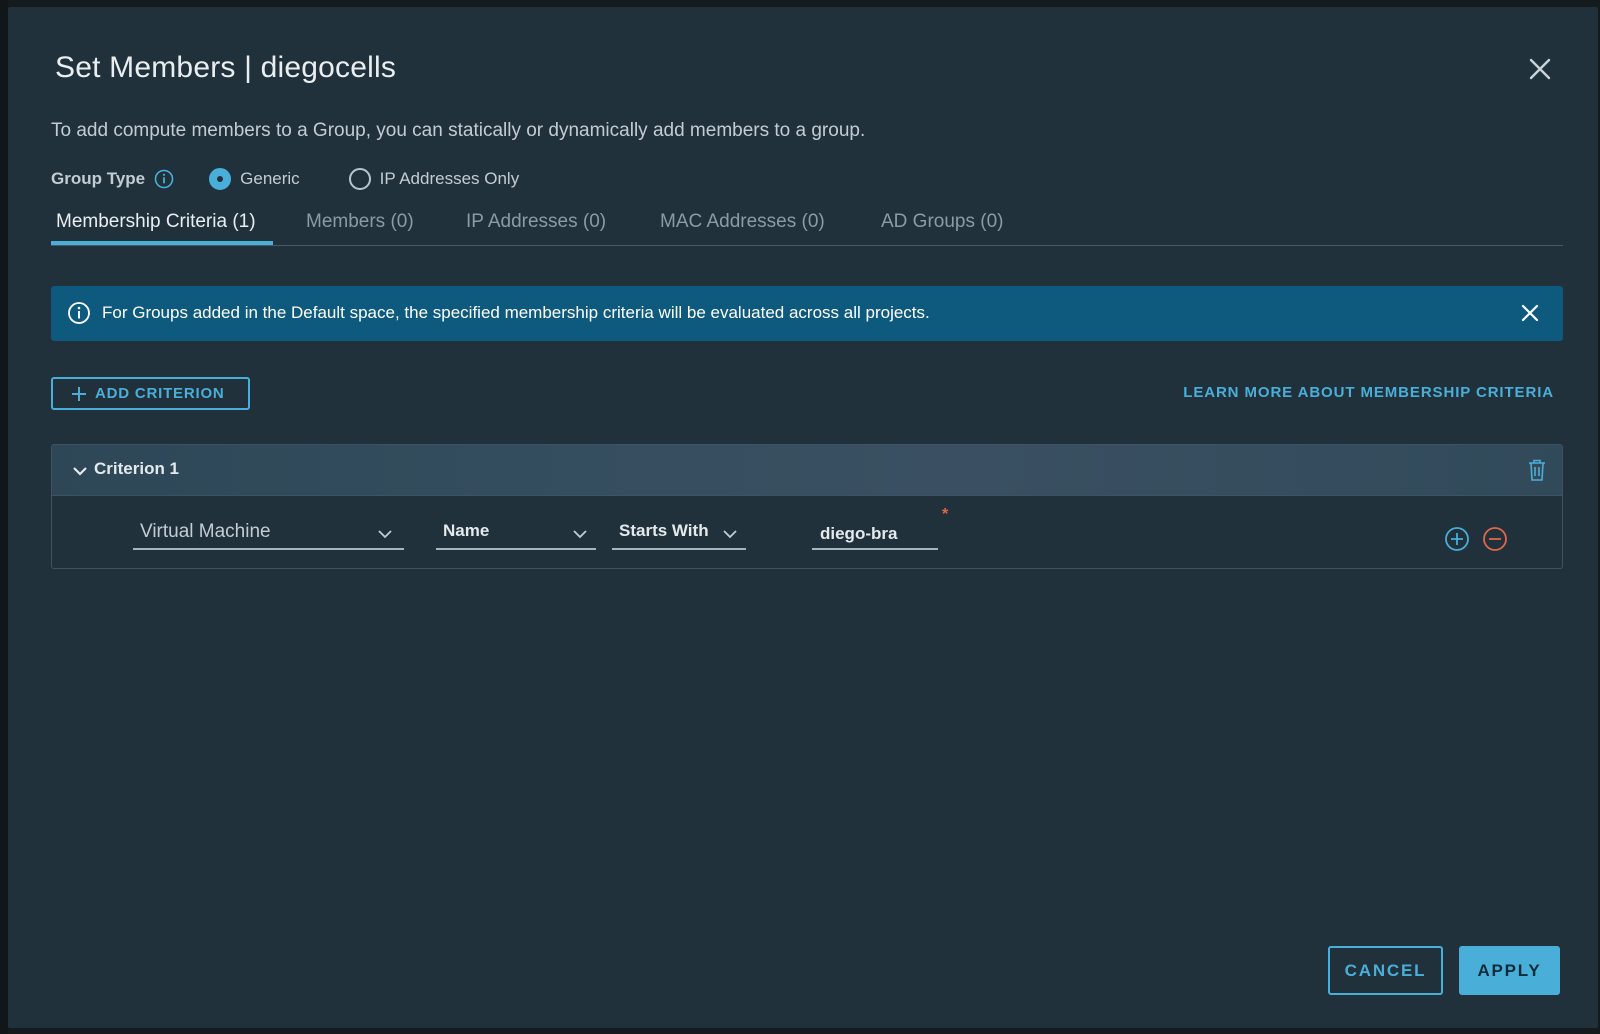  I want to click on add-criterion-button: ADD CRITERION, so click(150, 393).